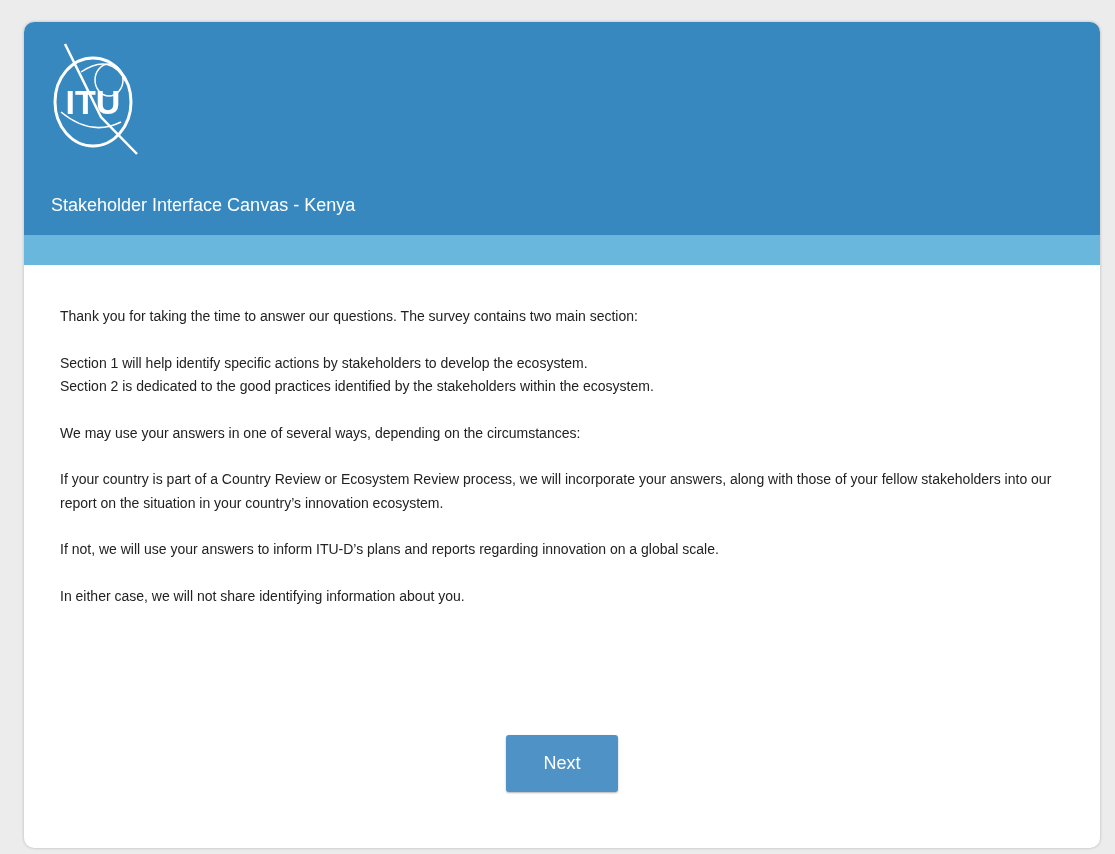  I want to click on intro-text: Thank you for taking the time to answer our questions. The survey contains two main section:, so click(349, 316).